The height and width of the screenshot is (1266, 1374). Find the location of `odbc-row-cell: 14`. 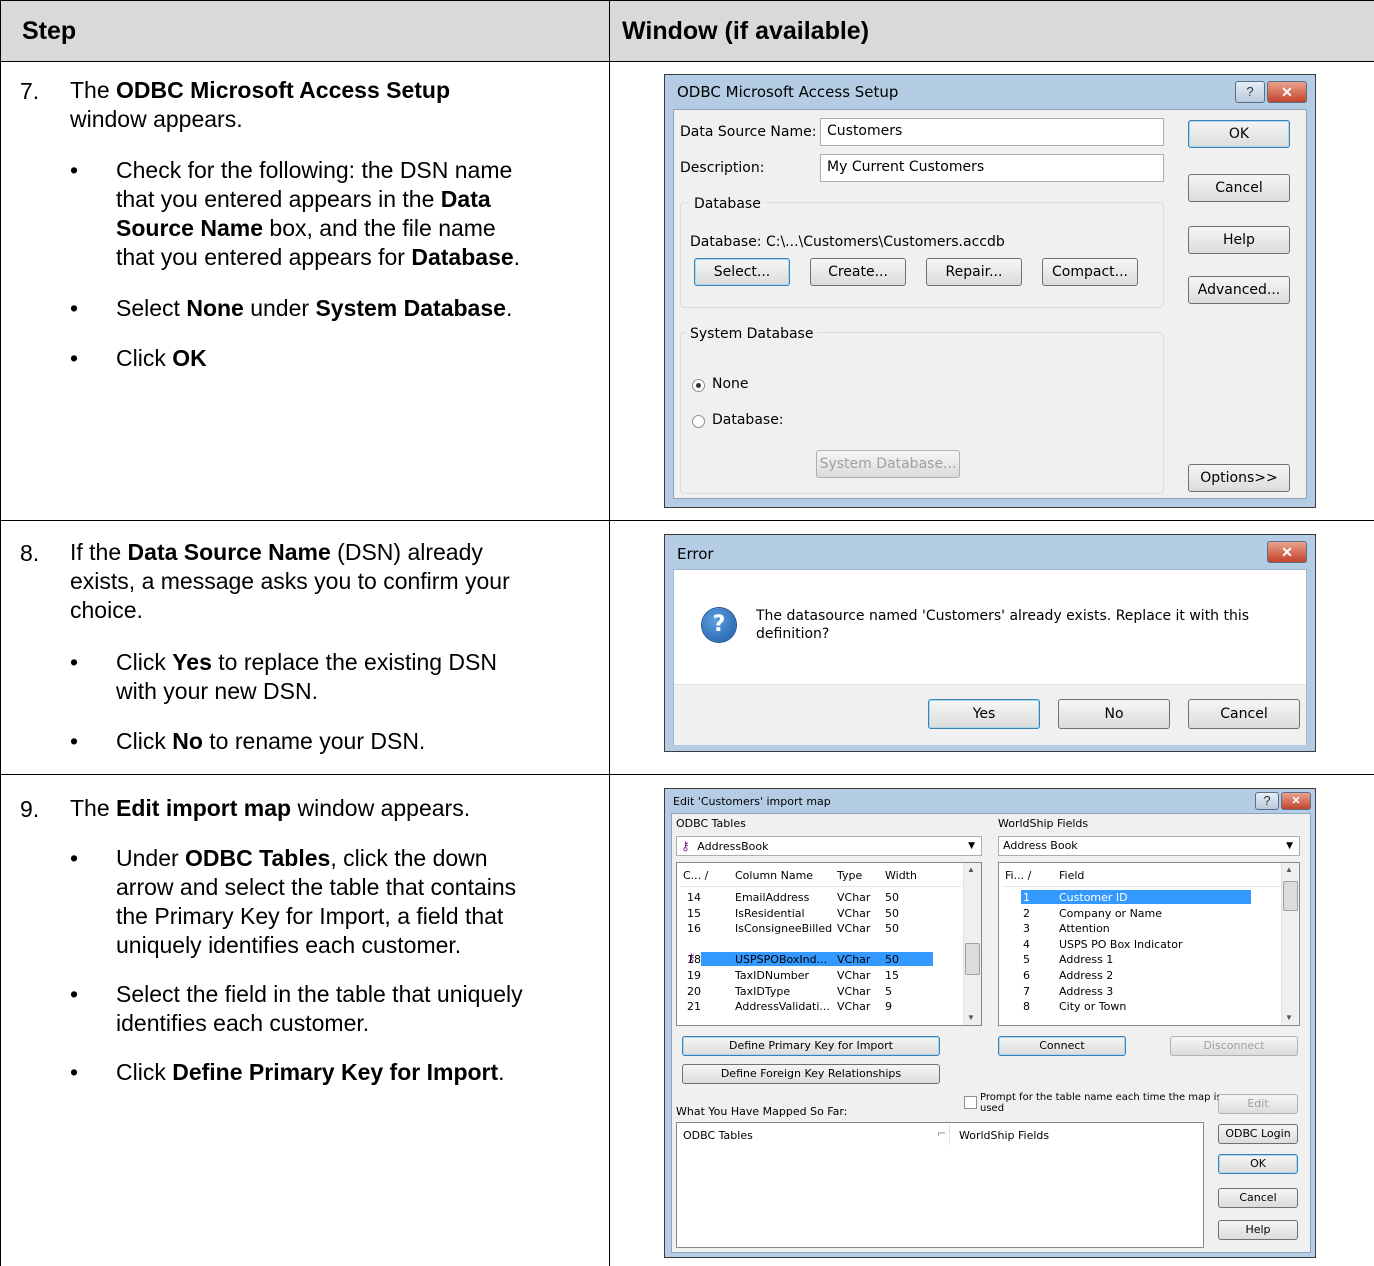

odbc-row-cell: 14 is located at coordinates (694, 897).